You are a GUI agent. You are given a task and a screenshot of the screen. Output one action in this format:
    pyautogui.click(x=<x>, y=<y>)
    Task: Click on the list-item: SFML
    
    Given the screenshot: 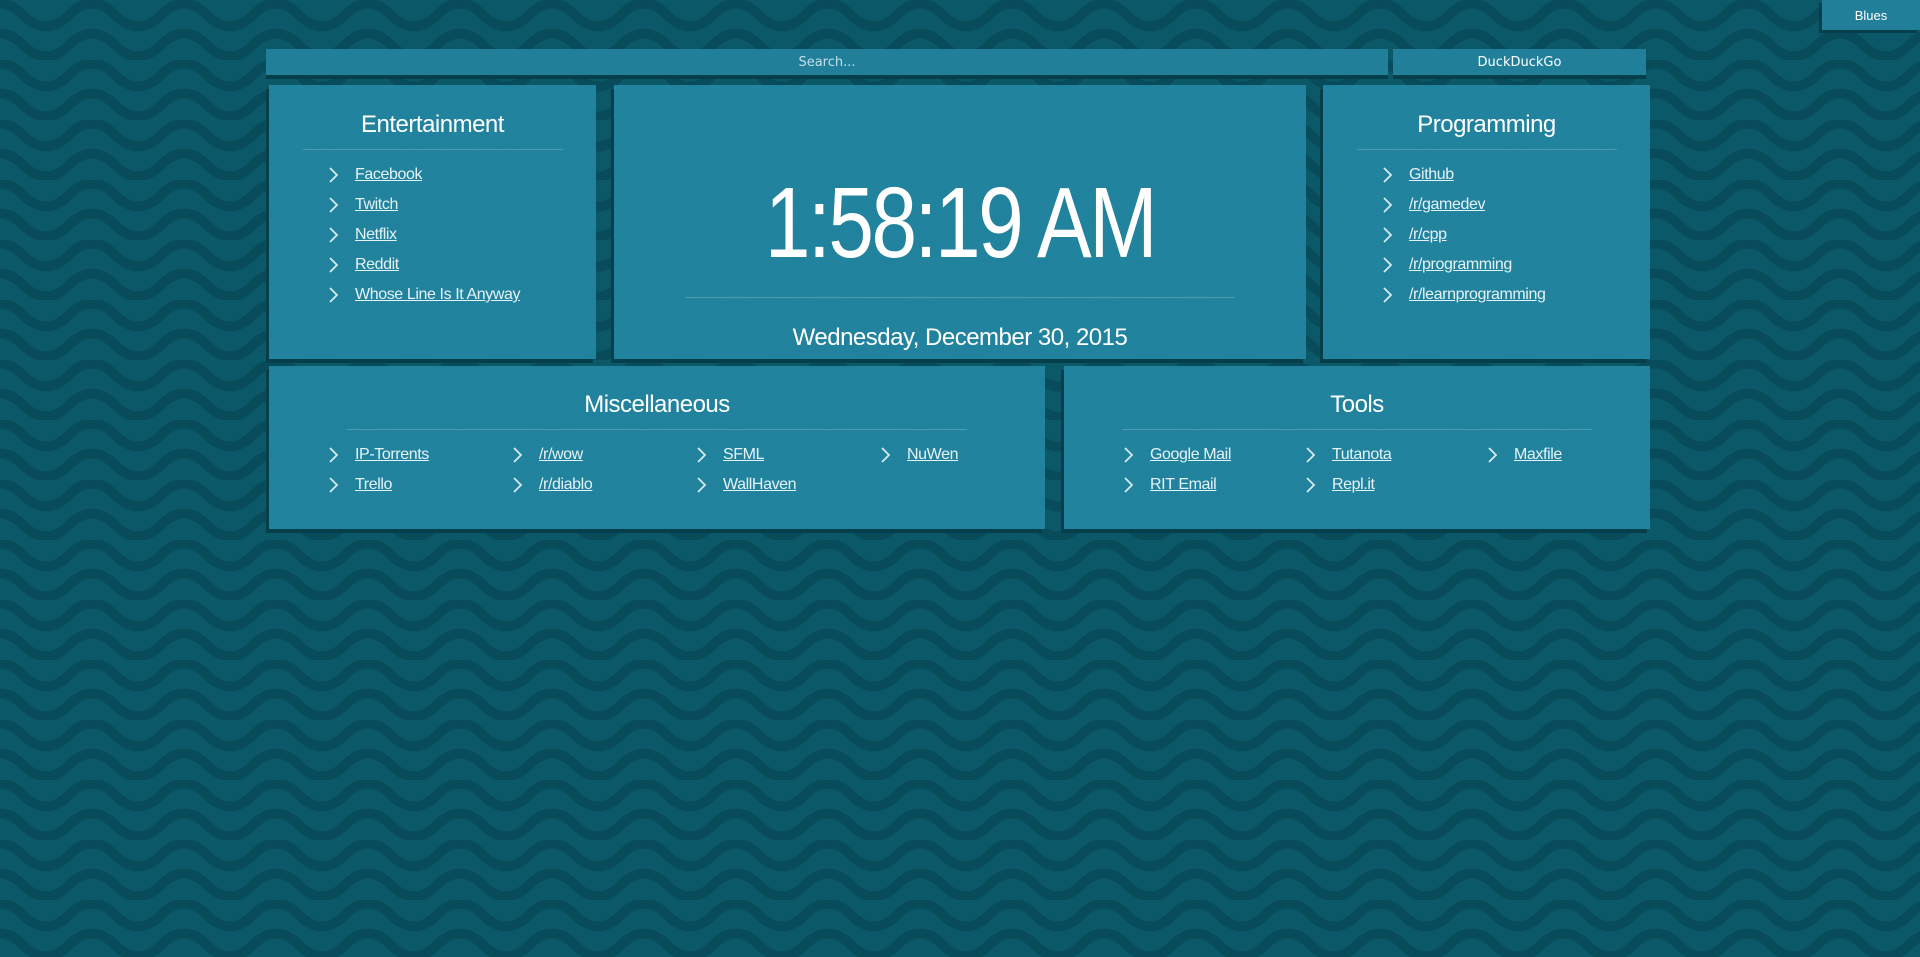 What is the action you would take?
    pyautogui.click(x=785, y=455)
    